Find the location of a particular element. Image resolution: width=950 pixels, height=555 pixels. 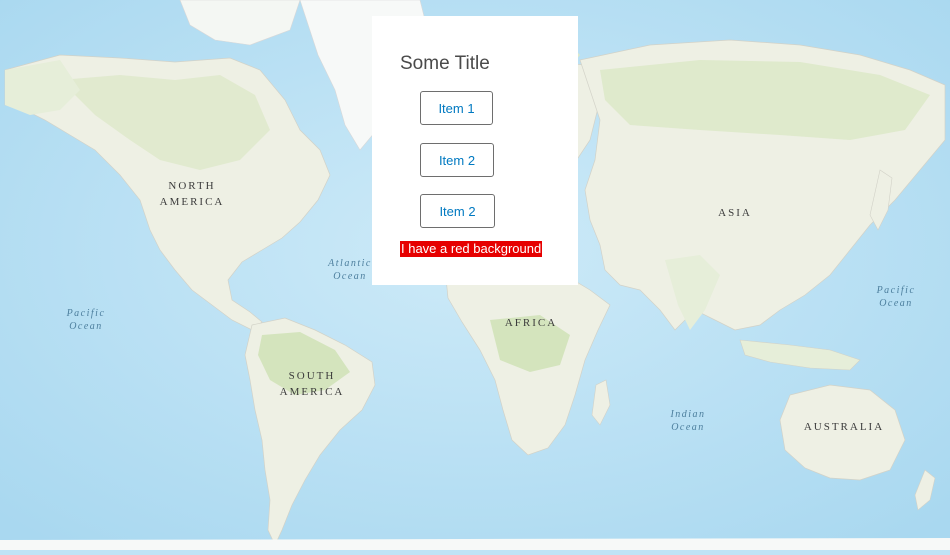

indian-ocean-label: Indian Ocean is located at coordinates (688, 421).